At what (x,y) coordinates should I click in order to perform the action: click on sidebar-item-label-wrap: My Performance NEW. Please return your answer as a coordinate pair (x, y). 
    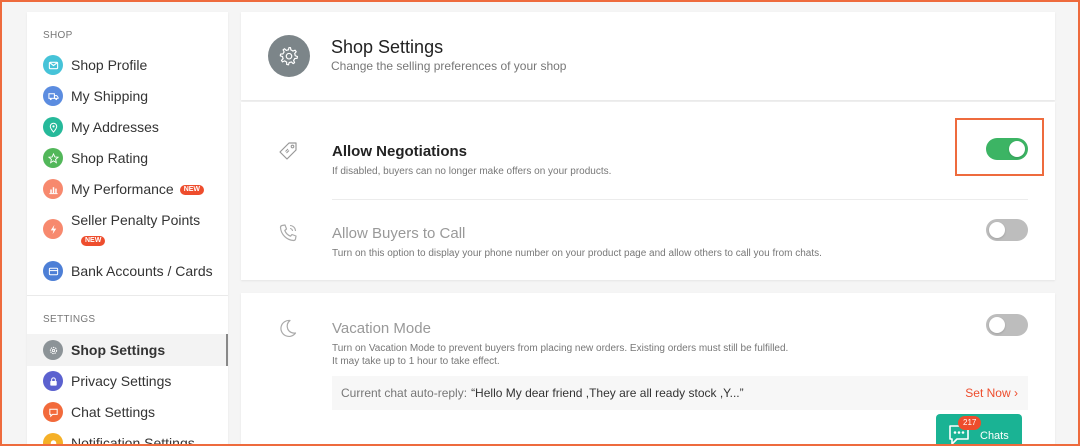
    Looking at the image, I should click on (138, 189).